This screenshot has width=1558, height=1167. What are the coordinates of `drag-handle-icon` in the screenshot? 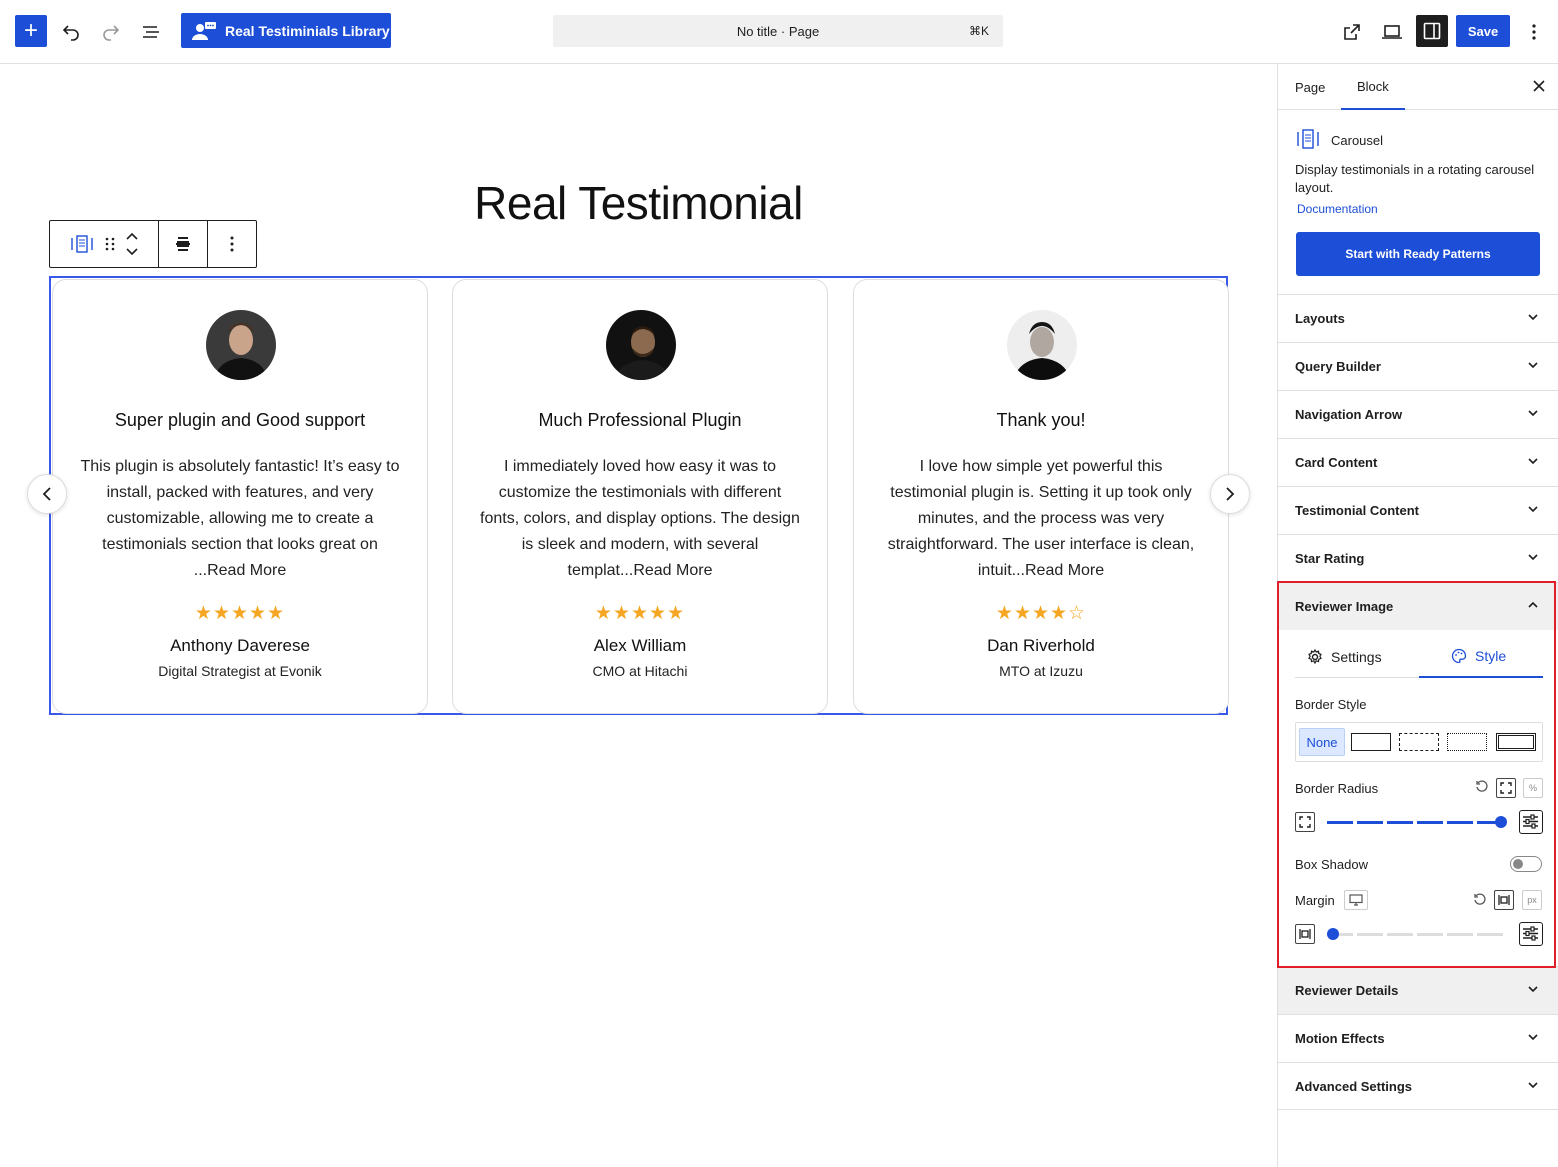 It's located at (110, 244).